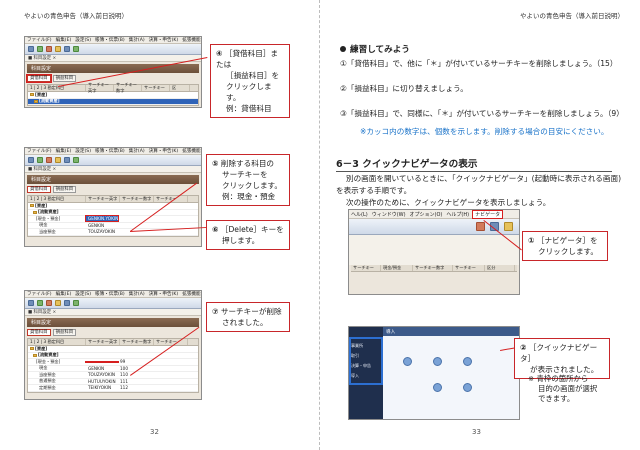  I want to click on search-key-cell-selected: GENKIN.YOKIN, so click(102, 219).